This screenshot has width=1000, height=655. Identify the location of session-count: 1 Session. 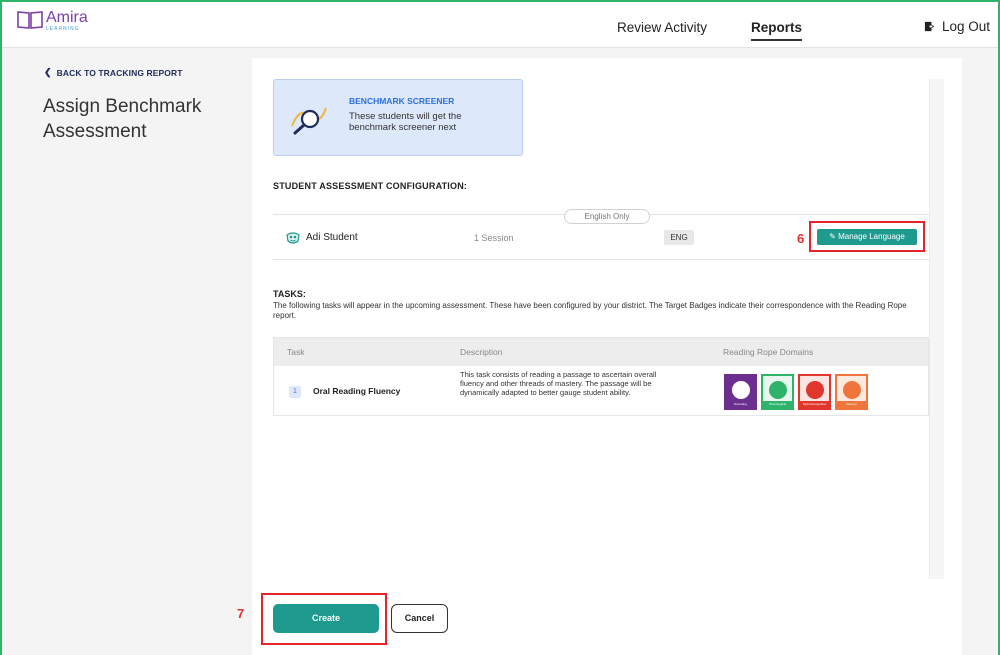
(494, 238).